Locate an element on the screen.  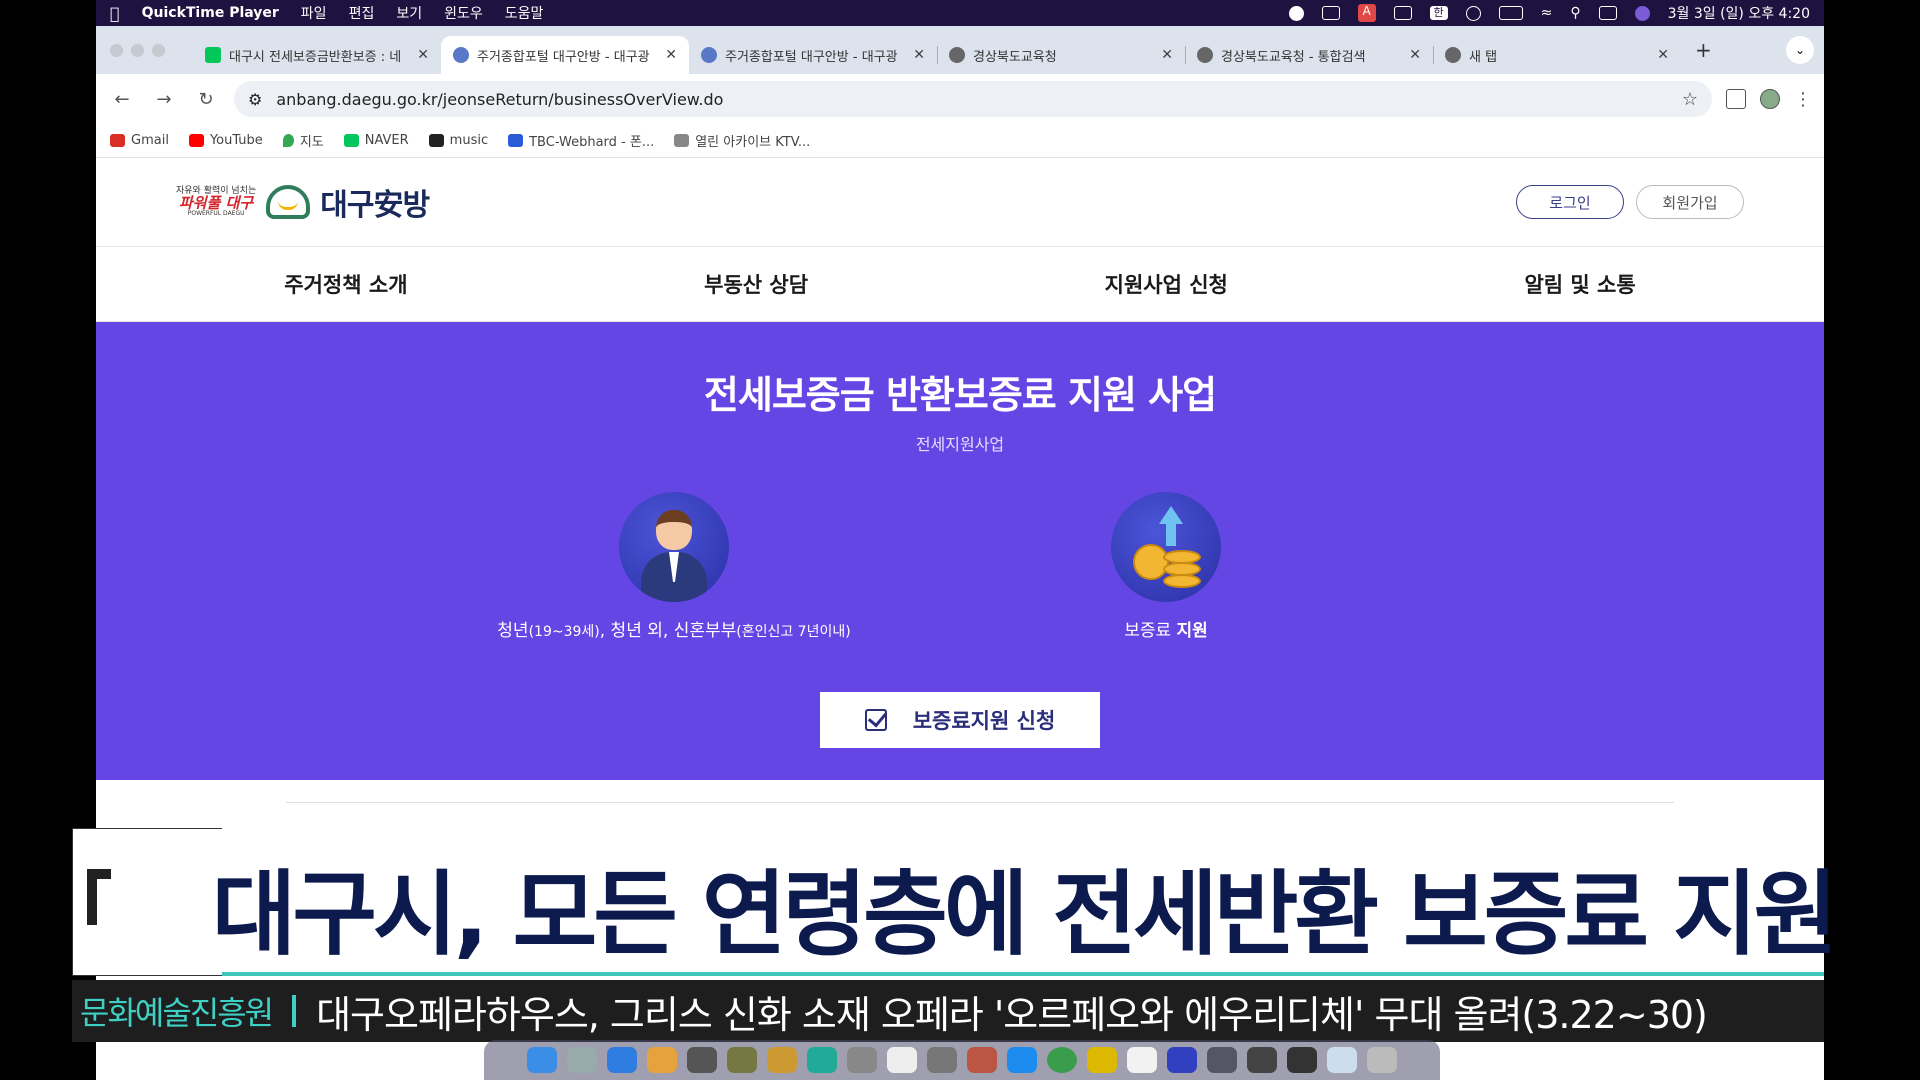
preview-icon is located at coordinates (1342, 1060).